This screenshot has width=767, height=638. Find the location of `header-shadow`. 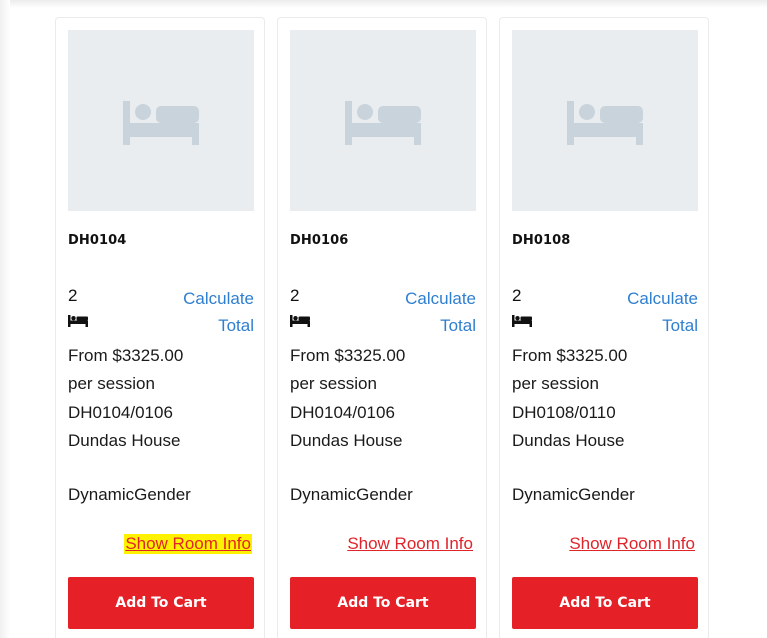

header-shadow is located at coordinates (383, 4).